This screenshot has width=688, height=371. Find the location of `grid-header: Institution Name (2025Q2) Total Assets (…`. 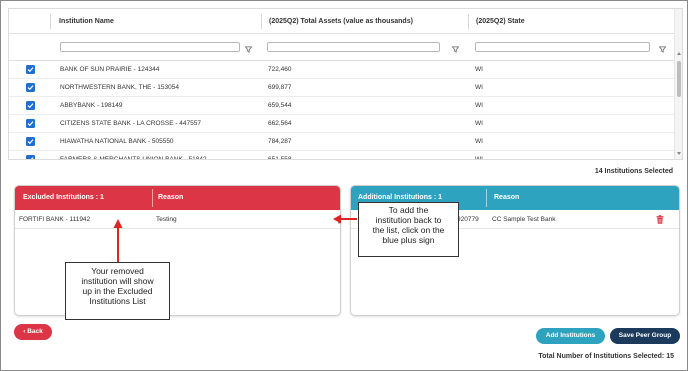

grid-header: Institution Name (2025Q2) Total Assets (… is located at coordinates (341, 21).